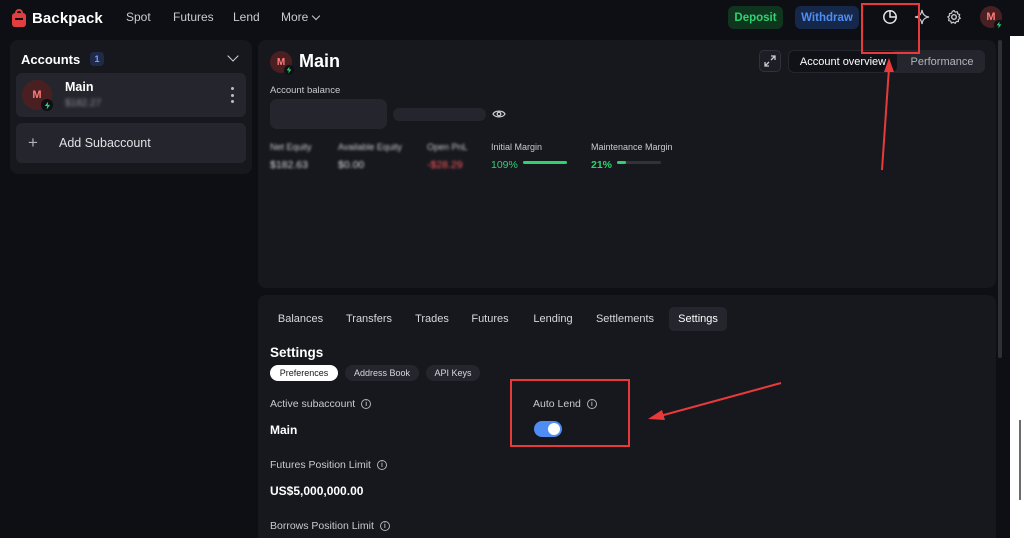 This screenshot has height=538, width=1024. What do you see at coordinates (954, 17) in the screenshot?
I see `gear-icon` at bounding box center [954, 17].